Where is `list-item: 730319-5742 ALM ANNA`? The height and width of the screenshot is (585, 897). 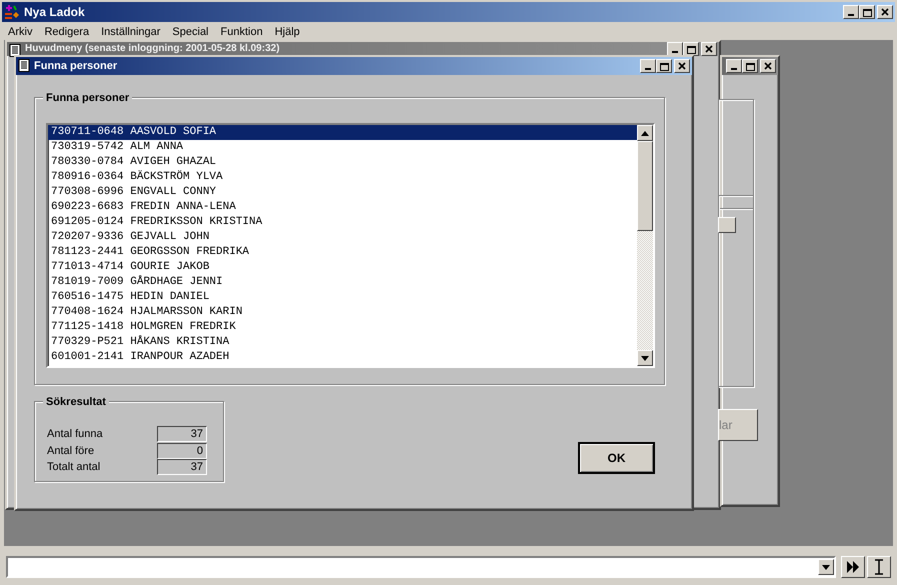
list-item: 730319-5742 ALM ANNA is located at coordinates (342, 147).